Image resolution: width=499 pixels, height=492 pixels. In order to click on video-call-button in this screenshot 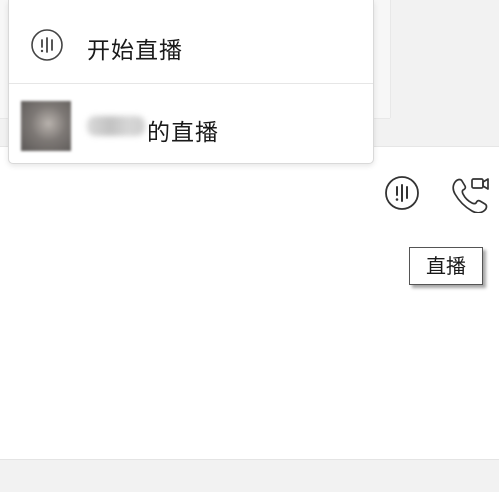, I will do `click(470, 193)`.